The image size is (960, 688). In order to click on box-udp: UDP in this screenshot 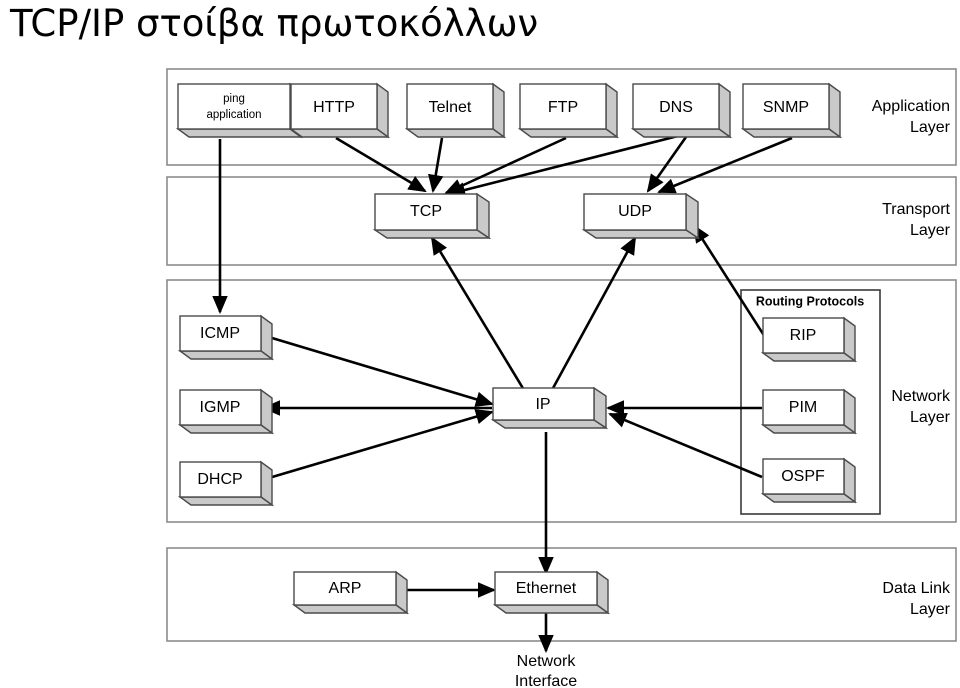, I will do `click(641, 216)`.